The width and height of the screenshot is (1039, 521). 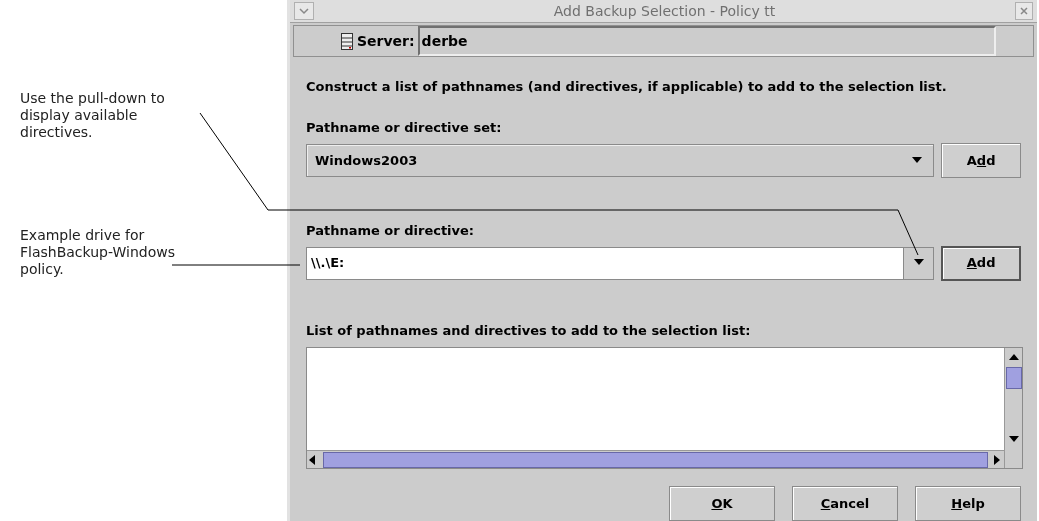 What do you see at coordinates (620, 160) in the screenshot?
I see `directive-set-dropdown: Windows2003` at bounding box center [620, 160].